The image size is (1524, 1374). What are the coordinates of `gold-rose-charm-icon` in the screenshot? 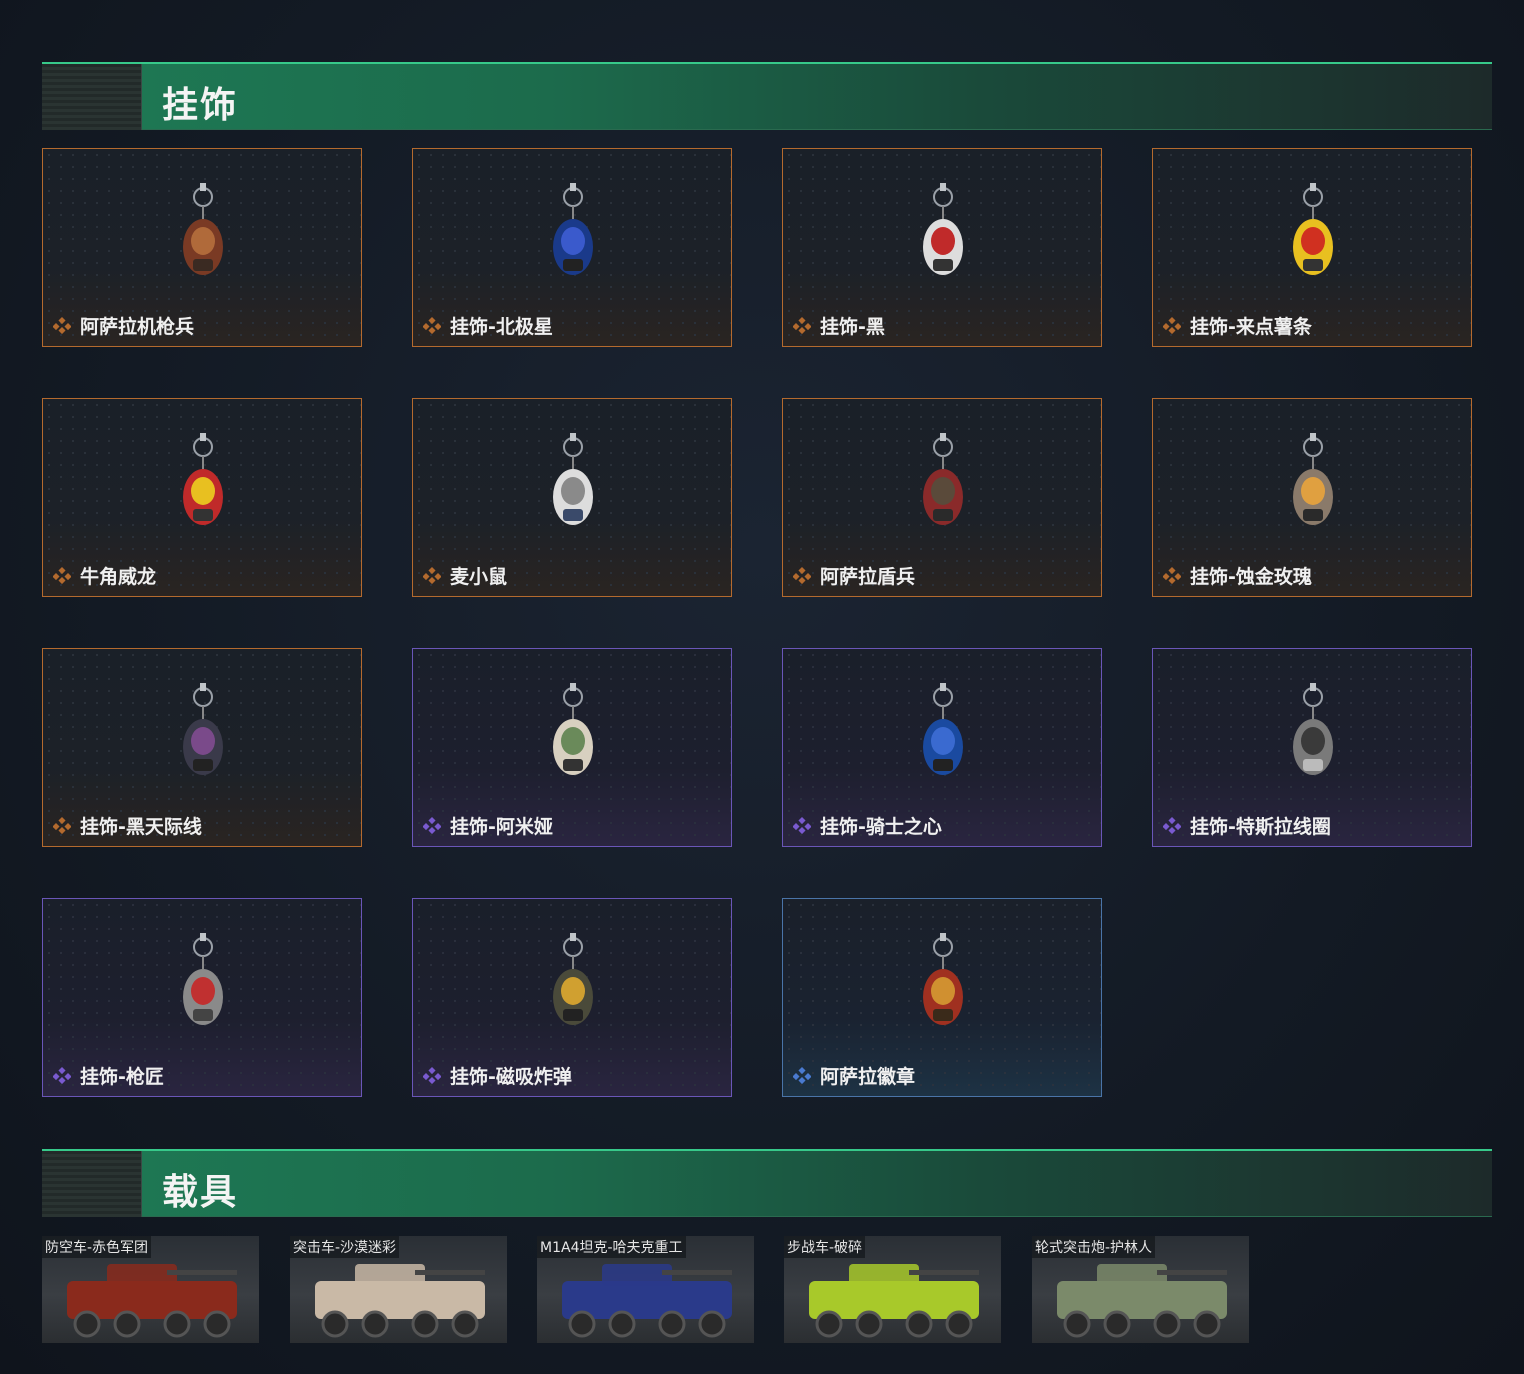 It's located at (1313, 486).